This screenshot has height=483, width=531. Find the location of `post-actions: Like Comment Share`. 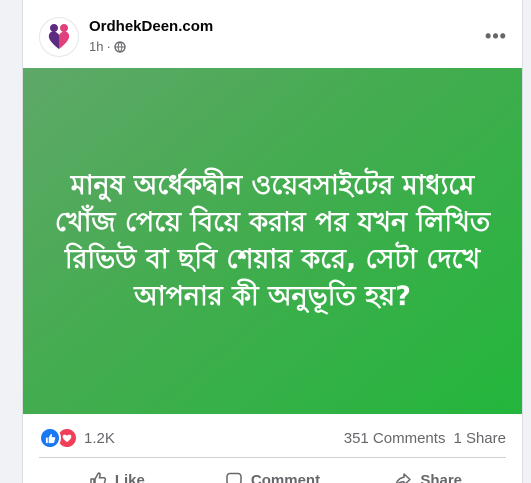

post-actions: Like Comment Share is located at coordinates (272, 472).